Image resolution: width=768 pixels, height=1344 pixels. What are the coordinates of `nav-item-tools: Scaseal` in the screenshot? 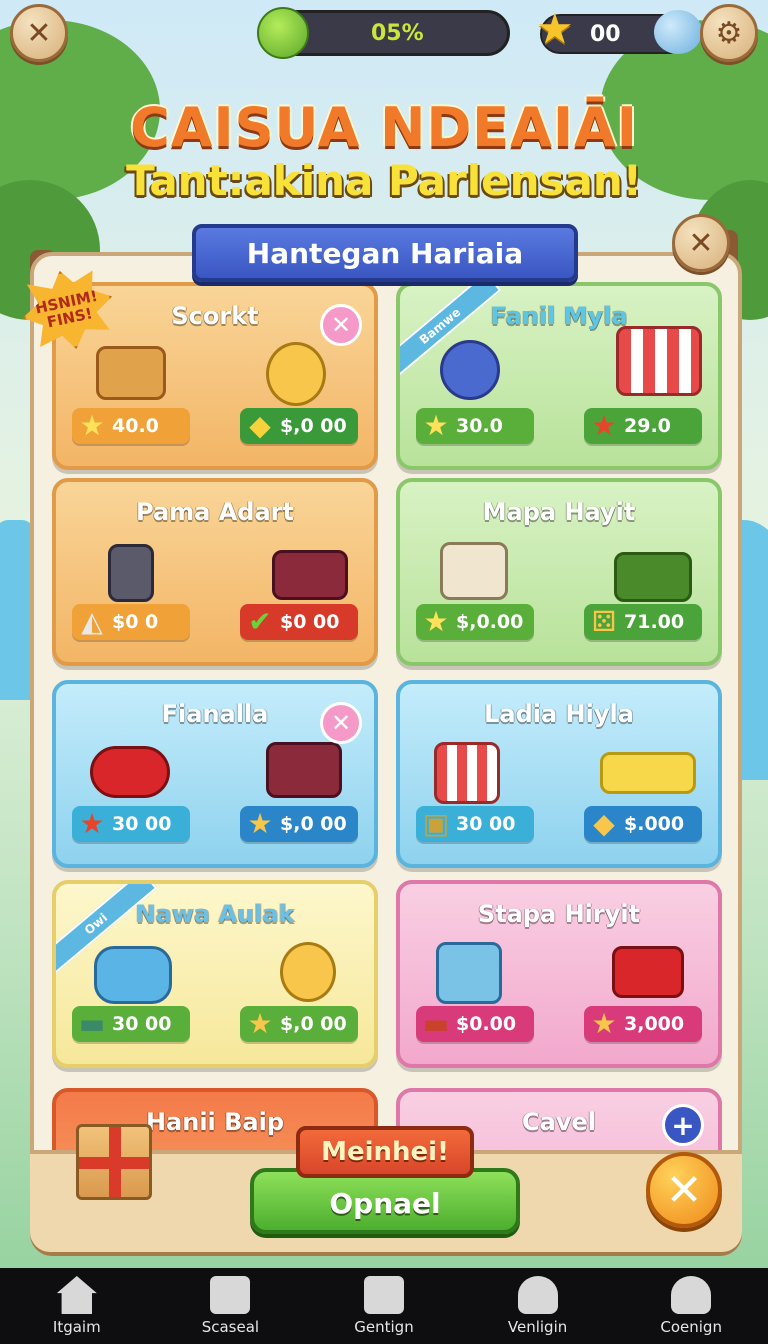 It's located at (230, 1306).